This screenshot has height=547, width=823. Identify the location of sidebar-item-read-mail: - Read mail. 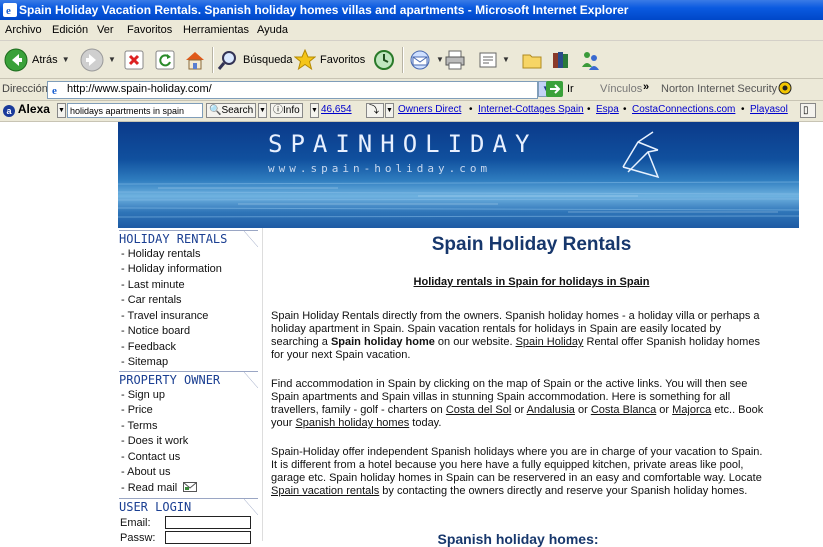
(159, 488).